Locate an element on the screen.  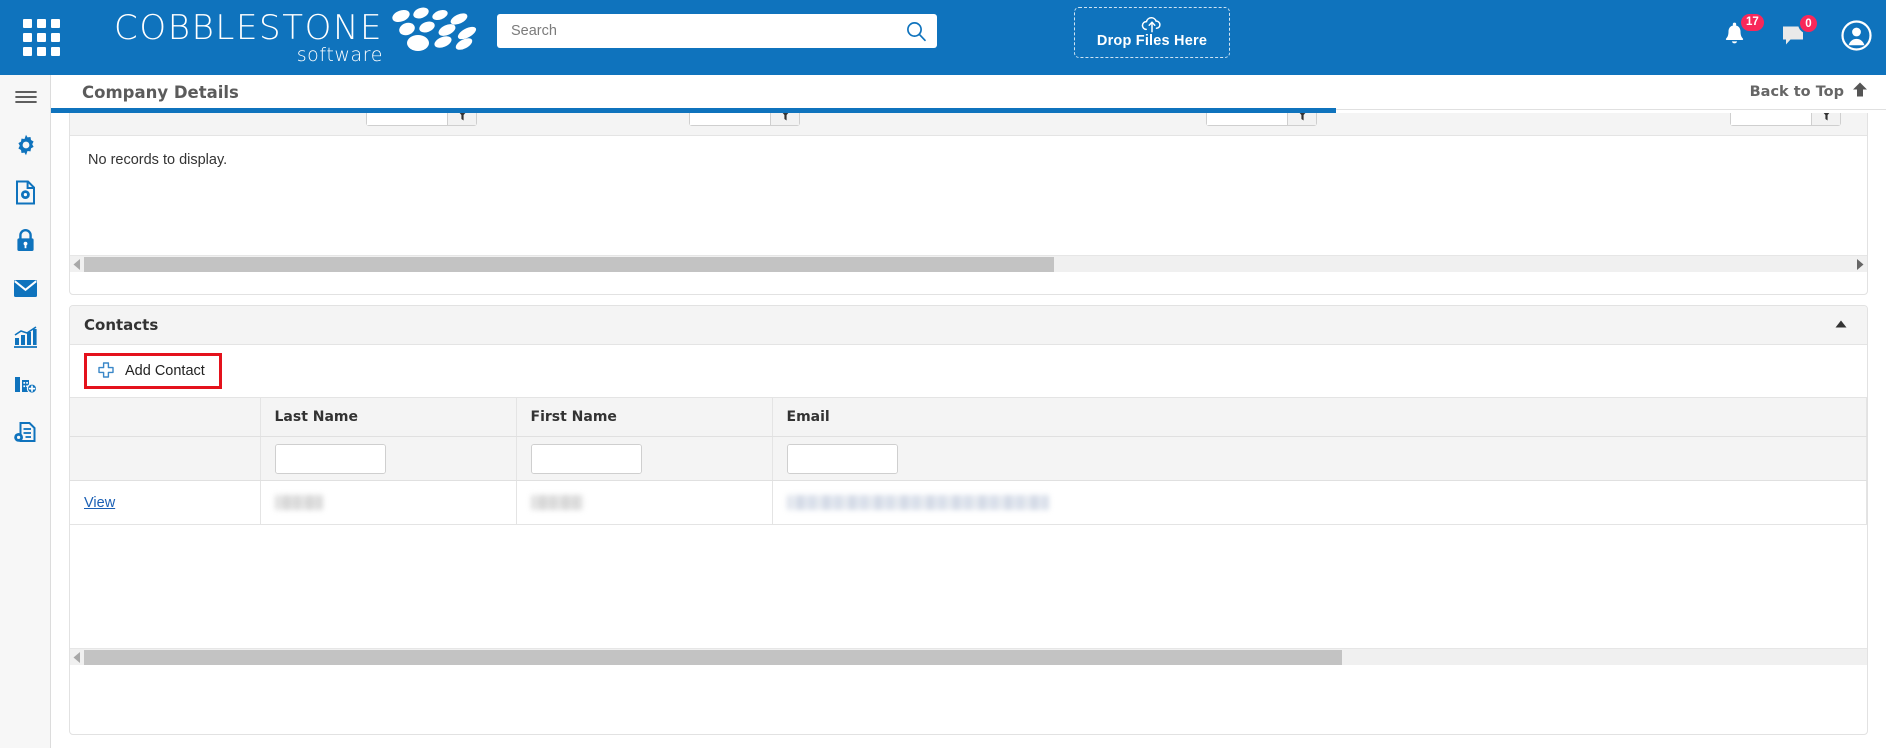
left-icon-rail is located at coordinates (25, 411).